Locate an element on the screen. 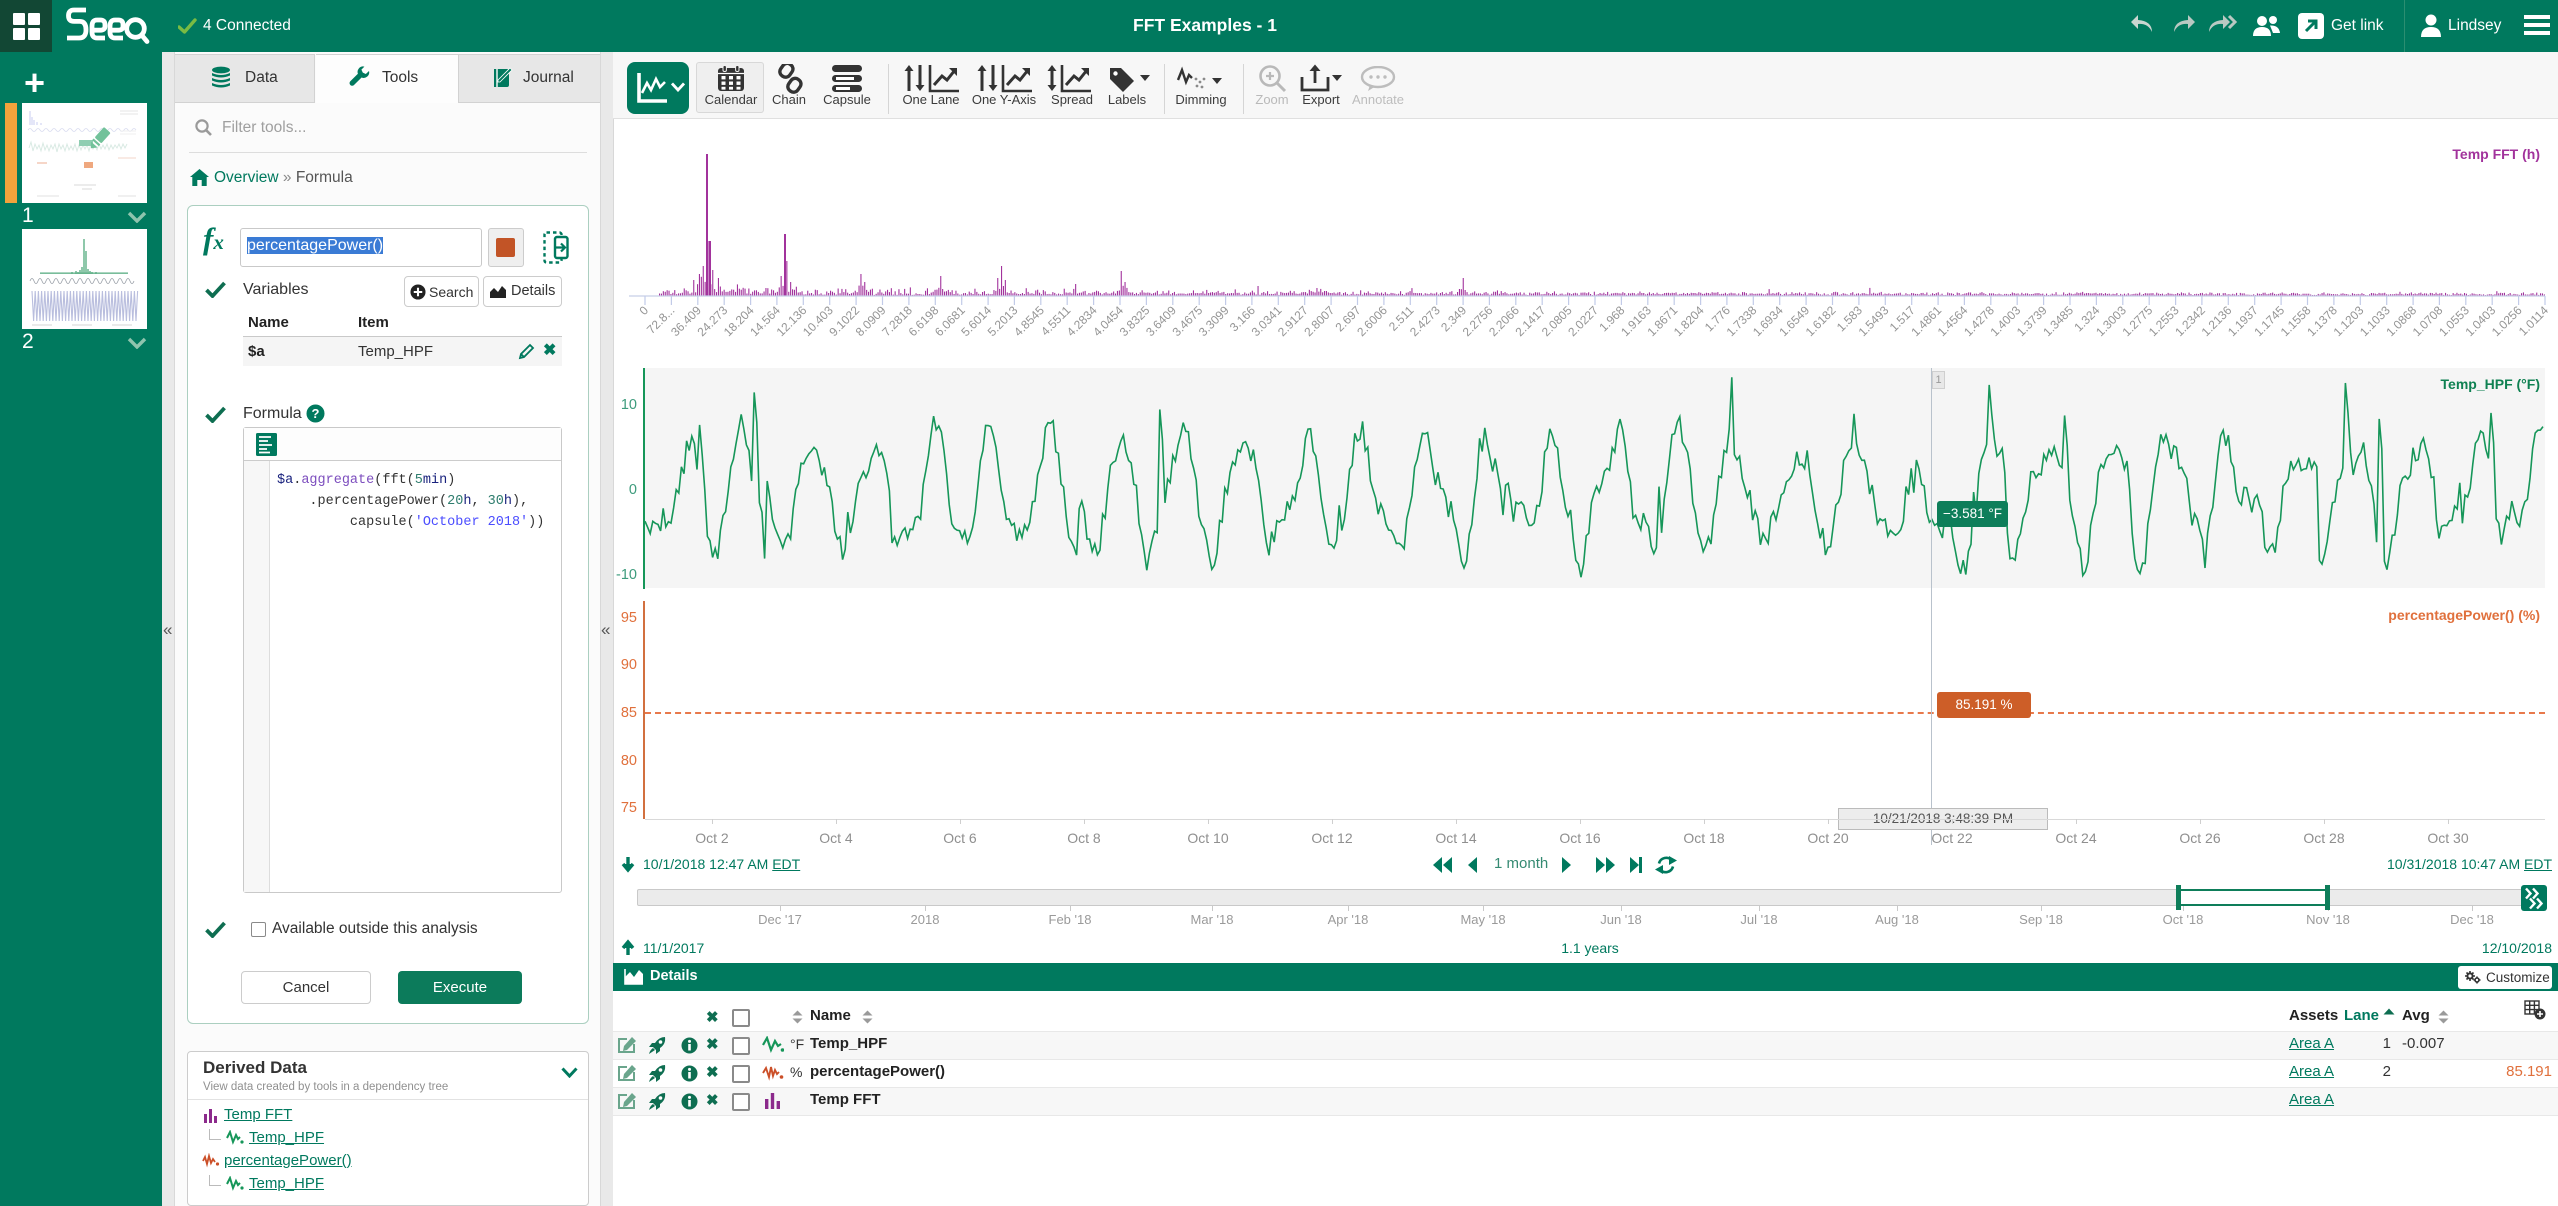 Image resolution: width=2558 pixels, height=1206 pixels. svg-text: 1.0114 is located at coordinates (2533, 320).